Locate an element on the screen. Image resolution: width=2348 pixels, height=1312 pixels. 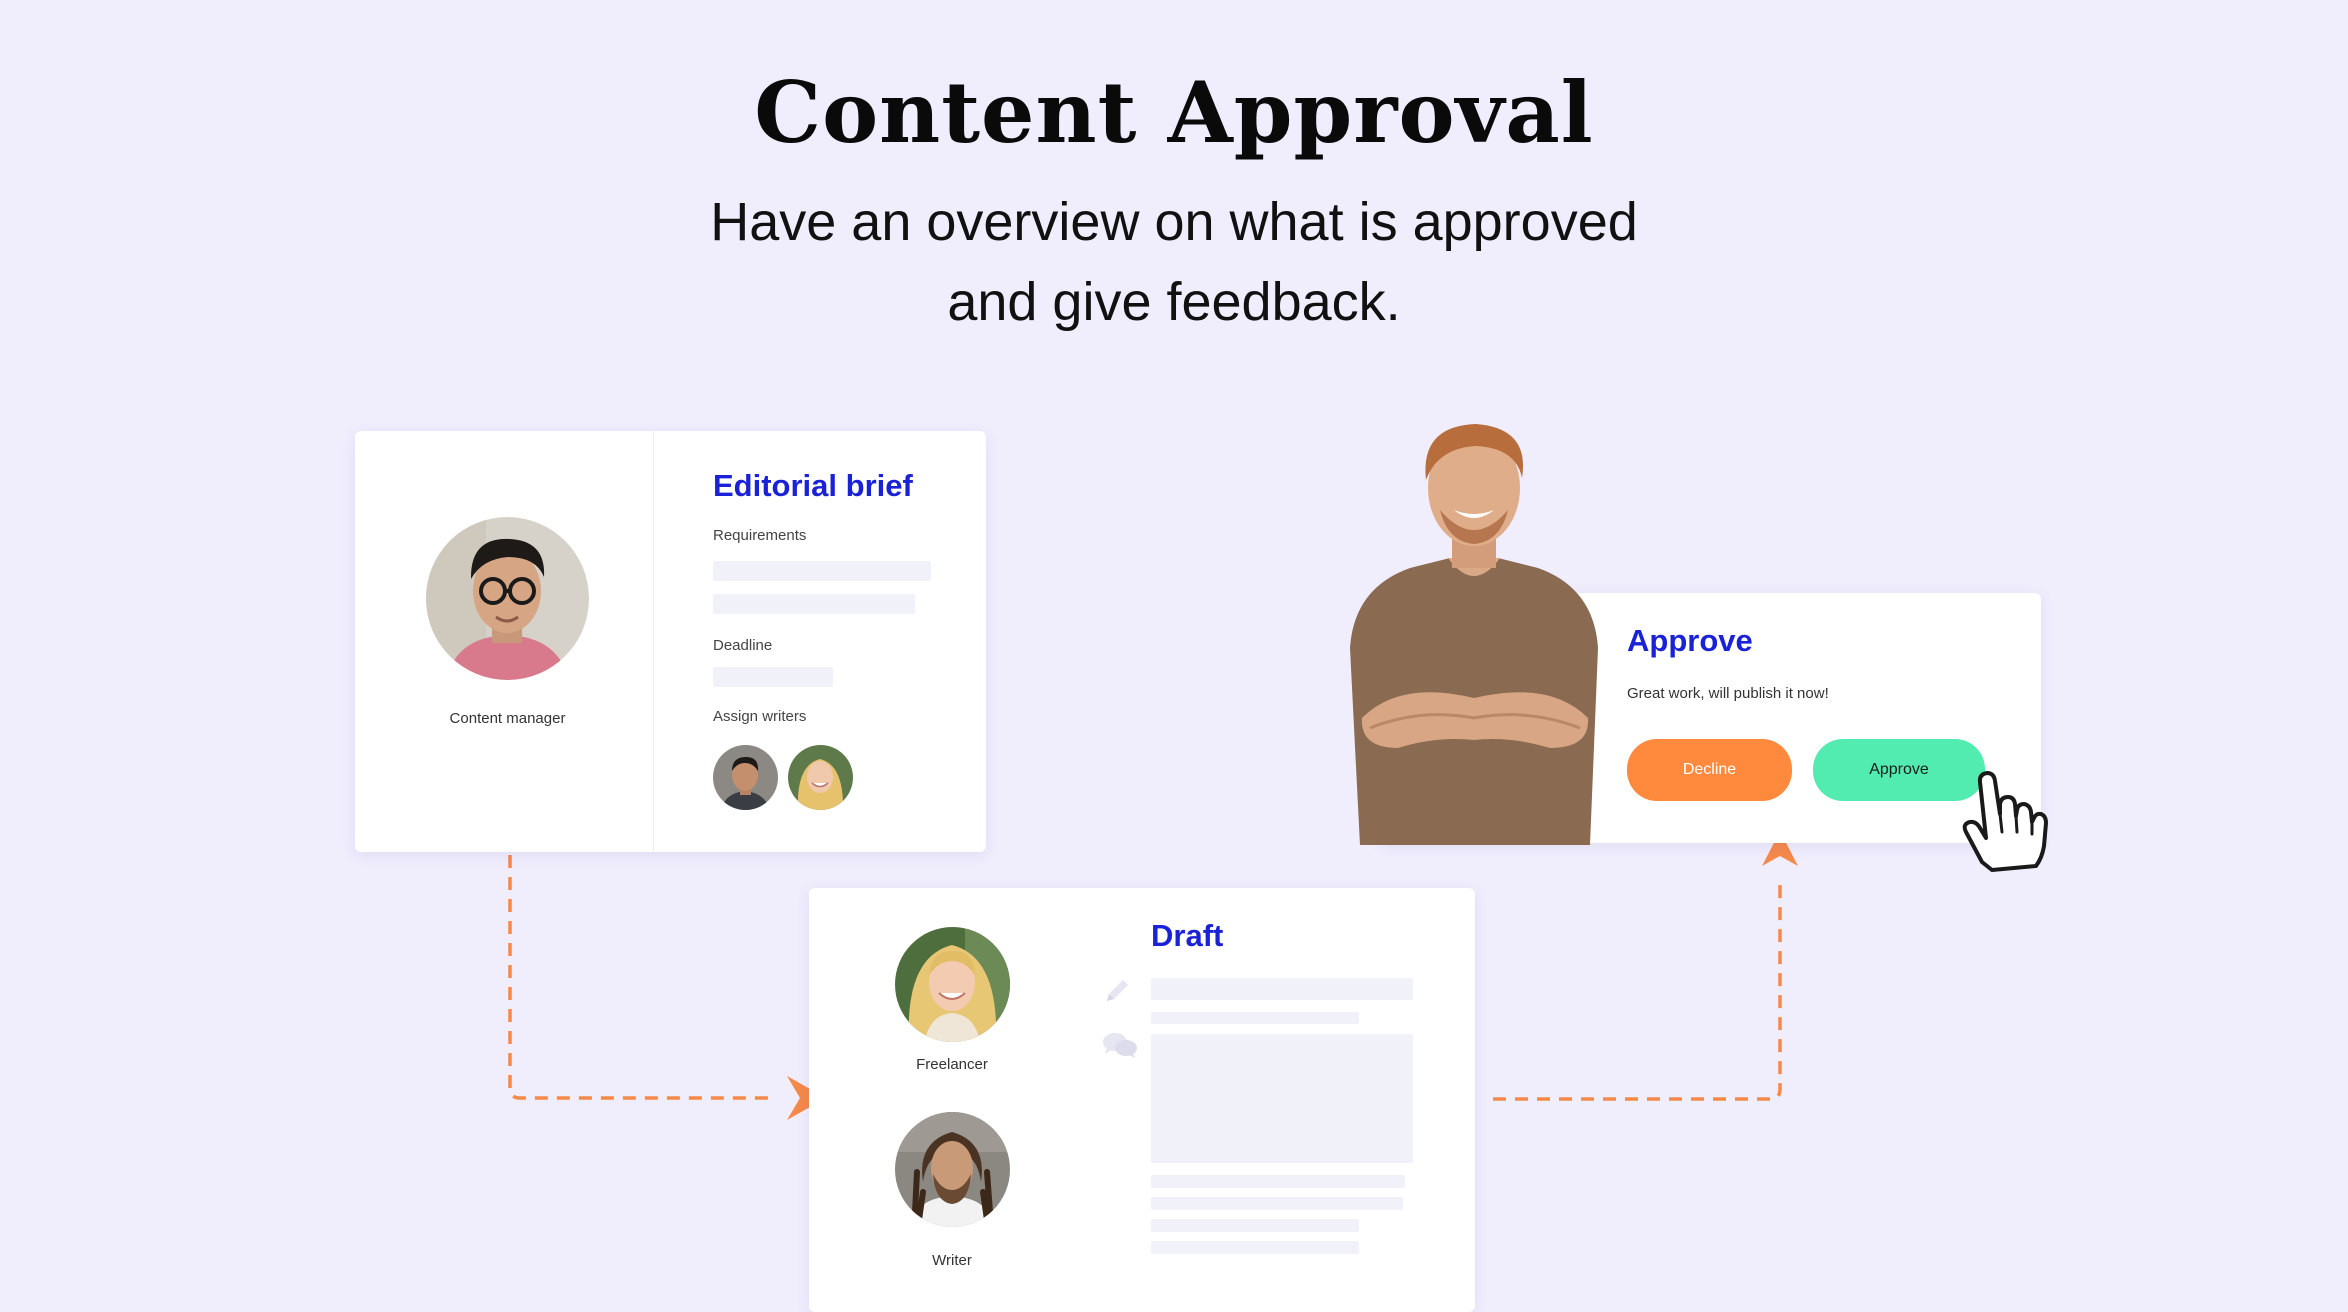
writer-avatar is located at coordinates (952, 1169).